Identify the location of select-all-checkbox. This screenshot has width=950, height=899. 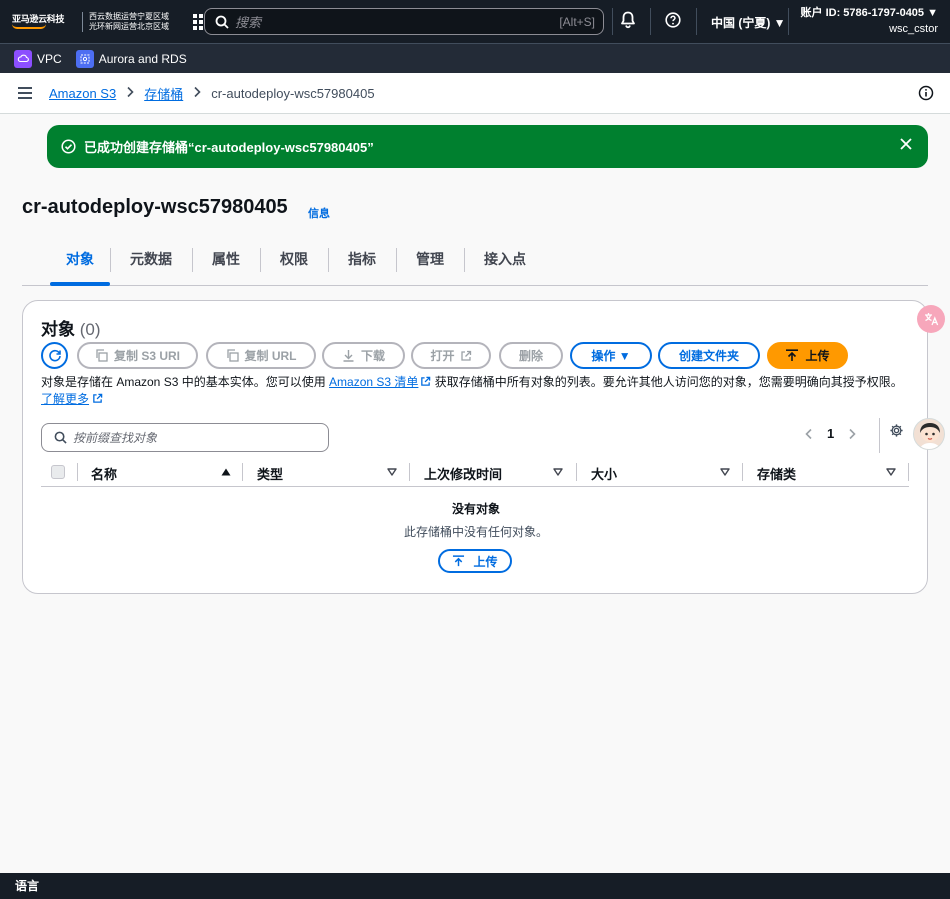
(58, 472).